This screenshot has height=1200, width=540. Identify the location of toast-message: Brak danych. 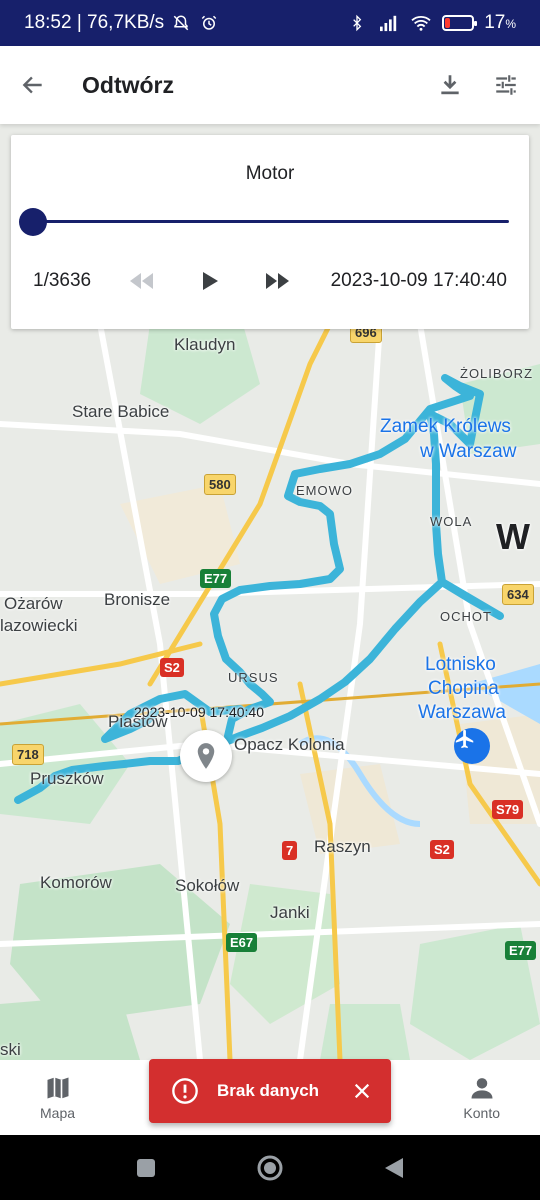
(268, 1090).